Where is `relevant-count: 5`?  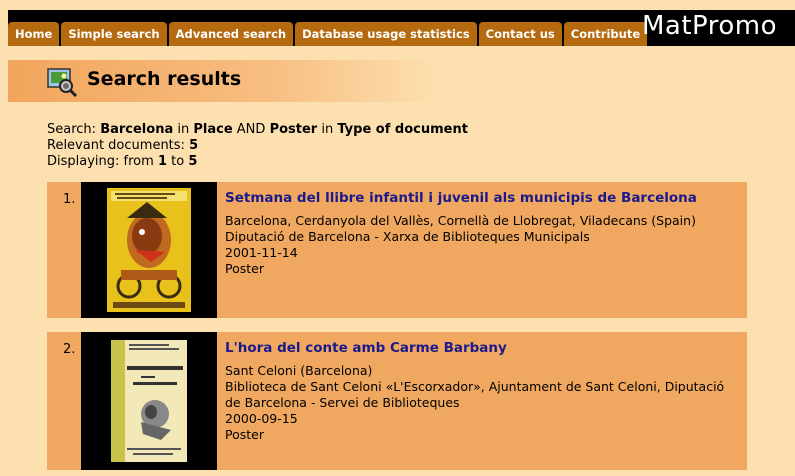 relevant-count: 5 is located at coordinates (194, 145).